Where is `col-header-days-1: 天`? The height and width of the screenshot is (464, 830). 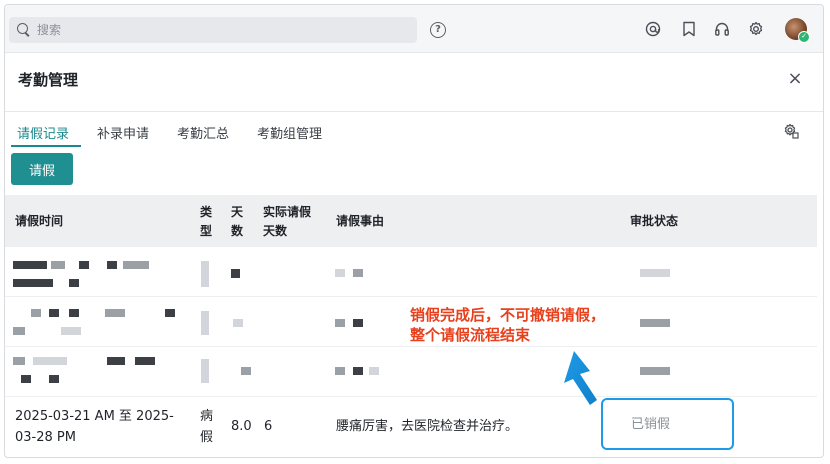
col-header-days-1: 天 is located at coordinates (237, 212).